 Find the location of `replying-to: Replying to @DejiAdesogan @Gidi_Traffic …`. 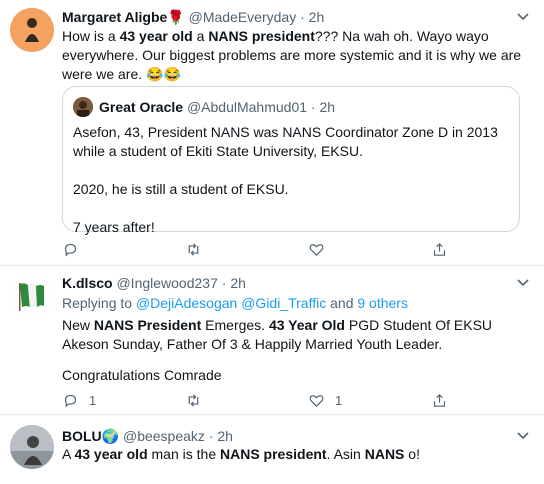

replying-to: Replying to @DejiAdesogan @Gidi_Traffic … is located at coordinates (296, 303).